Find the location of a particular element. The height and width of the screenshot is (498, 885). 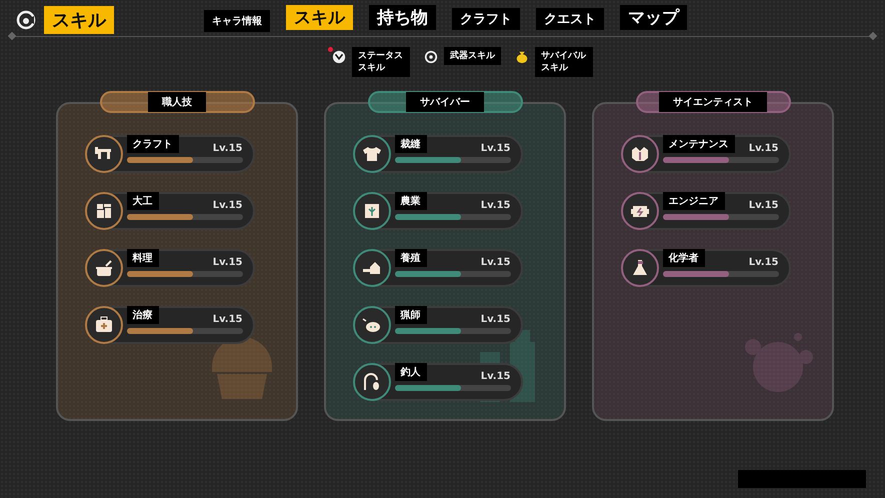

skill-name: 釣人 is located at coordinates (410, 372).